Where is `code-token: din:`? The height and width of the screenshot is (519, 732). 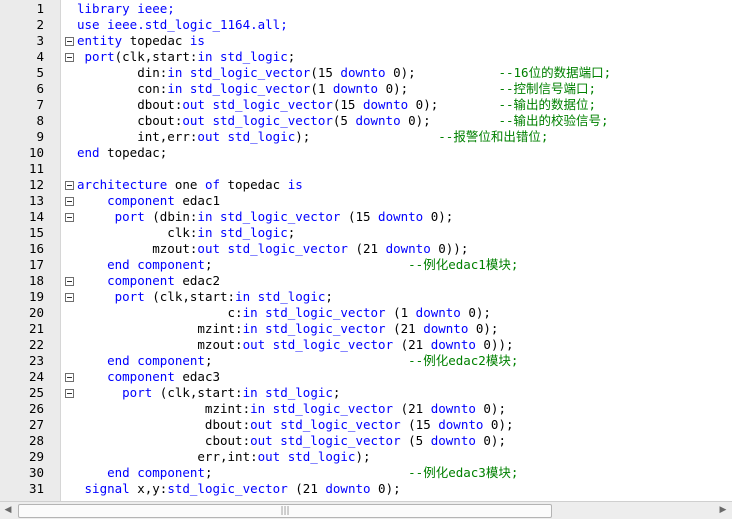 code-token: din: is located at coordinates (122, 72).